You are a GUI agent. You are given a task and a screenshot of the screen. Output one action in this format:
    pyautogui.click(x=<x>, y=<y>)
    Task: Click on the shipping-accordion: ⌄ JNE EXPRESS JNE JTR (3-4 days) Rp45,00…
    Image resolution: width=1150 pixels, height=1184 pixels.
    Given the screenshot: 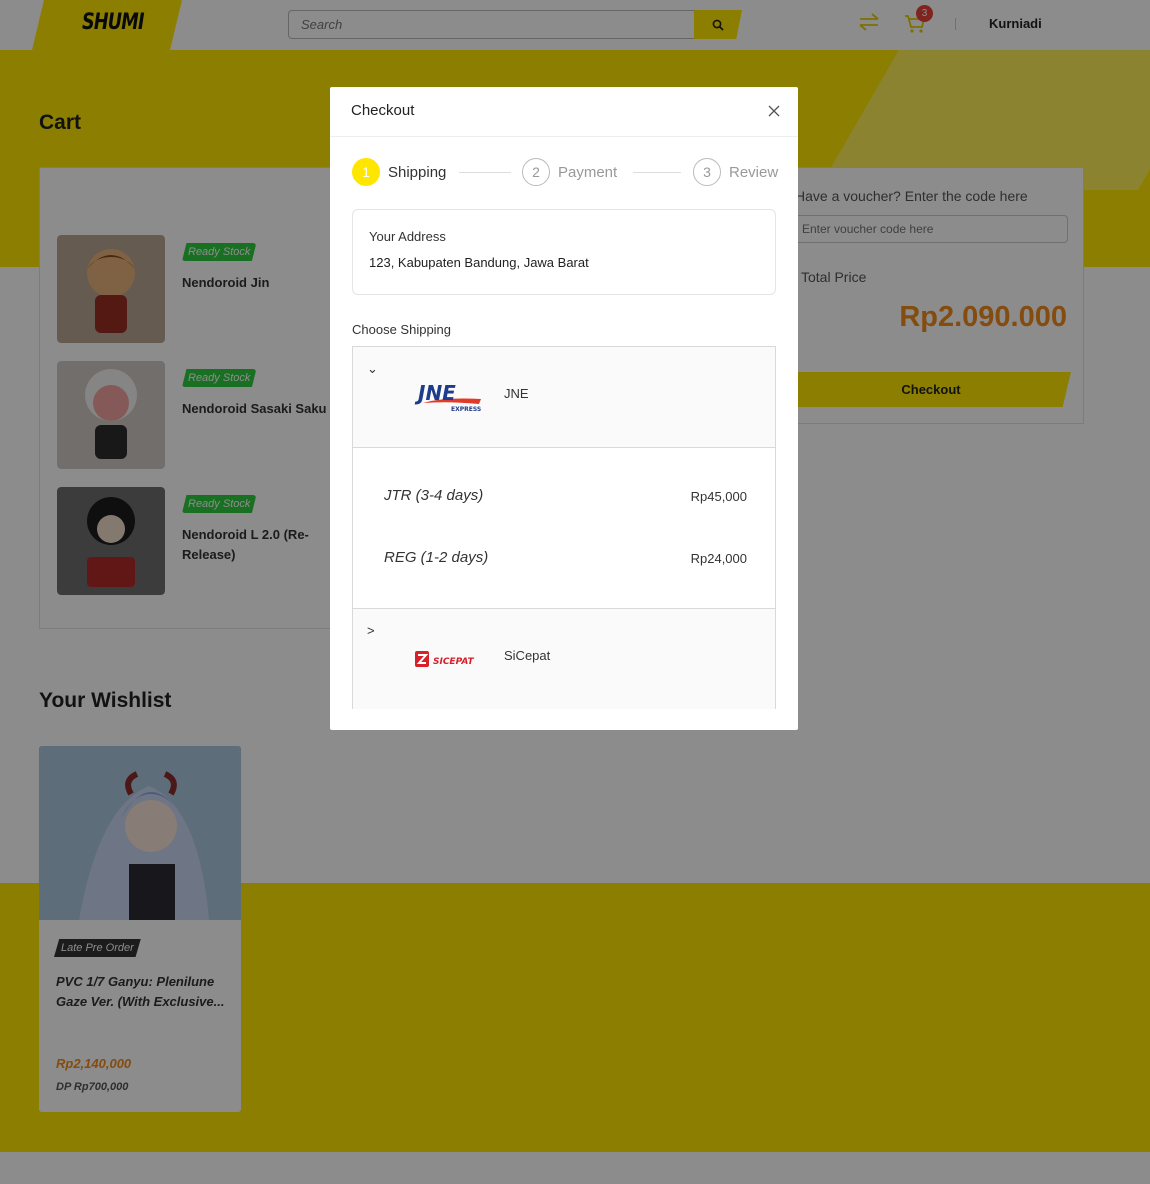 What is the action you would take?
    pyautogui.click(x=564, y=527)
    